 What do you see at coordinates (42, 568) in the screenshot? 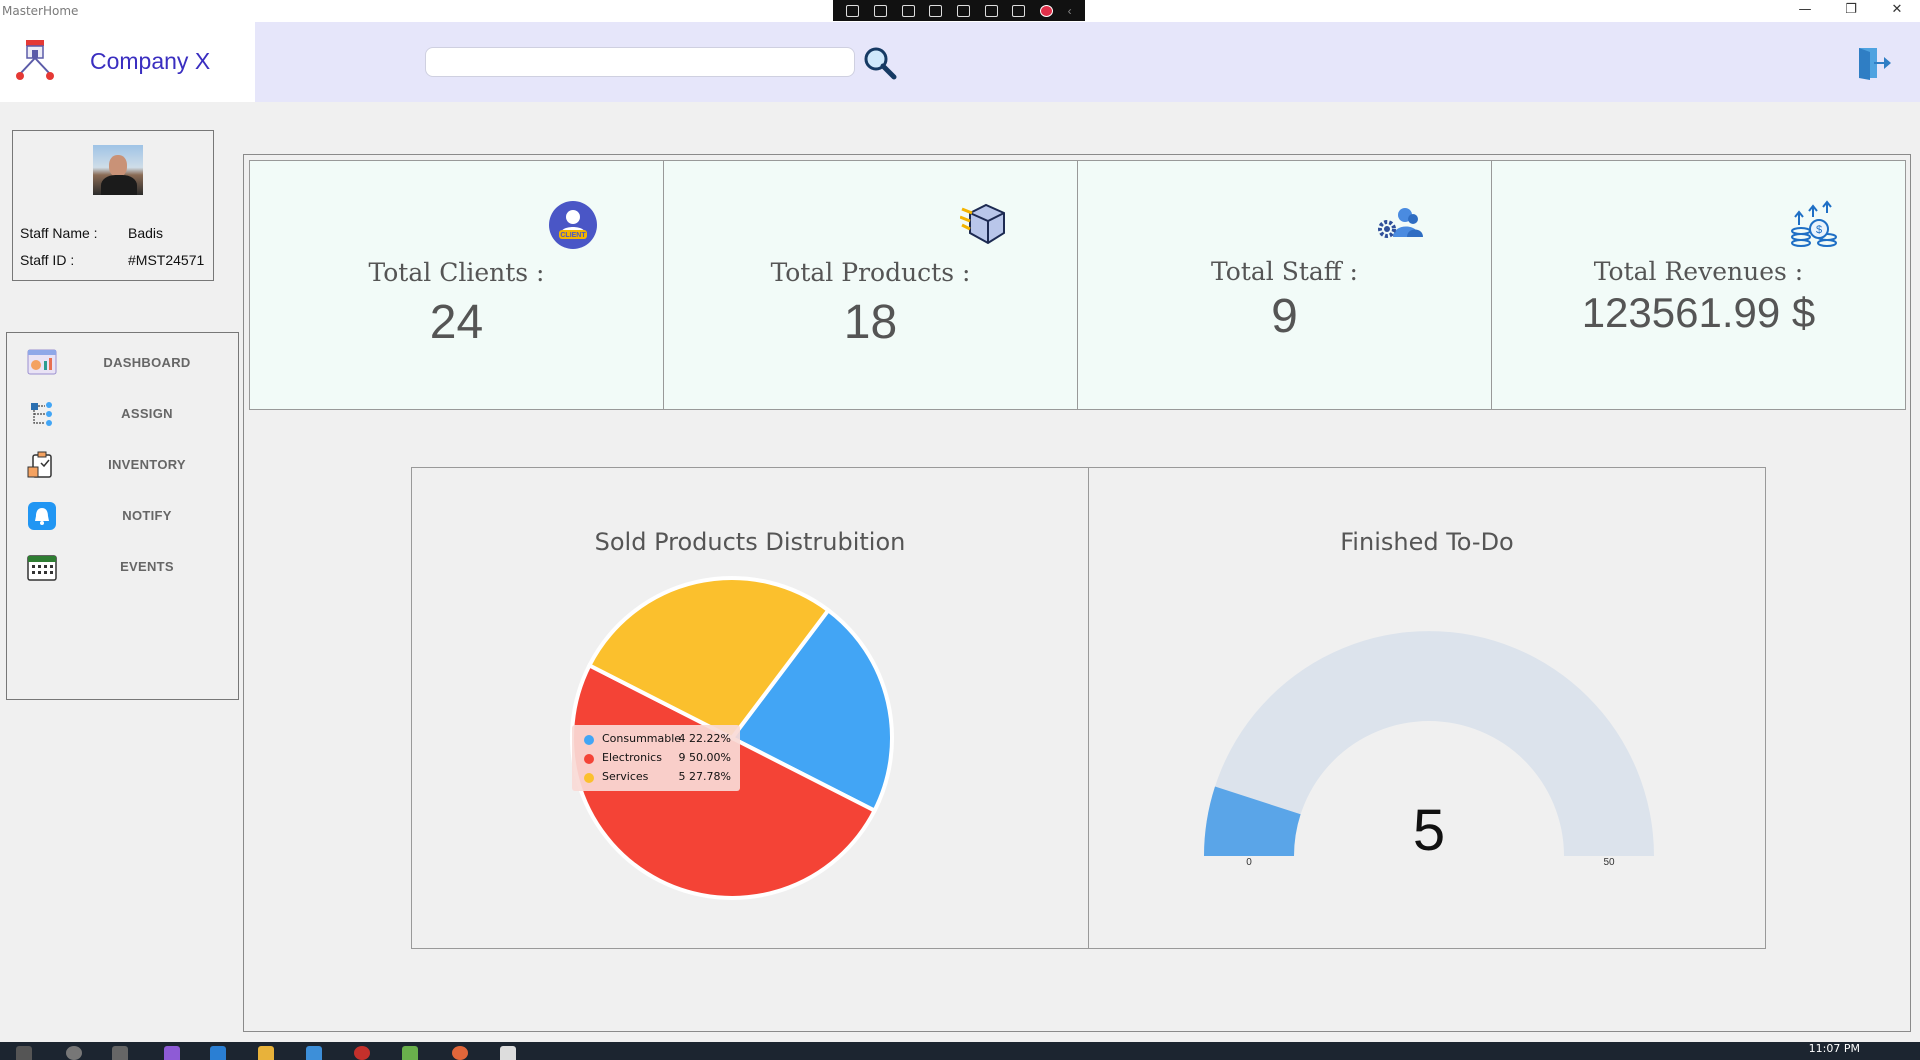
I see `calendar-icon` at bounding box center [42, 568].